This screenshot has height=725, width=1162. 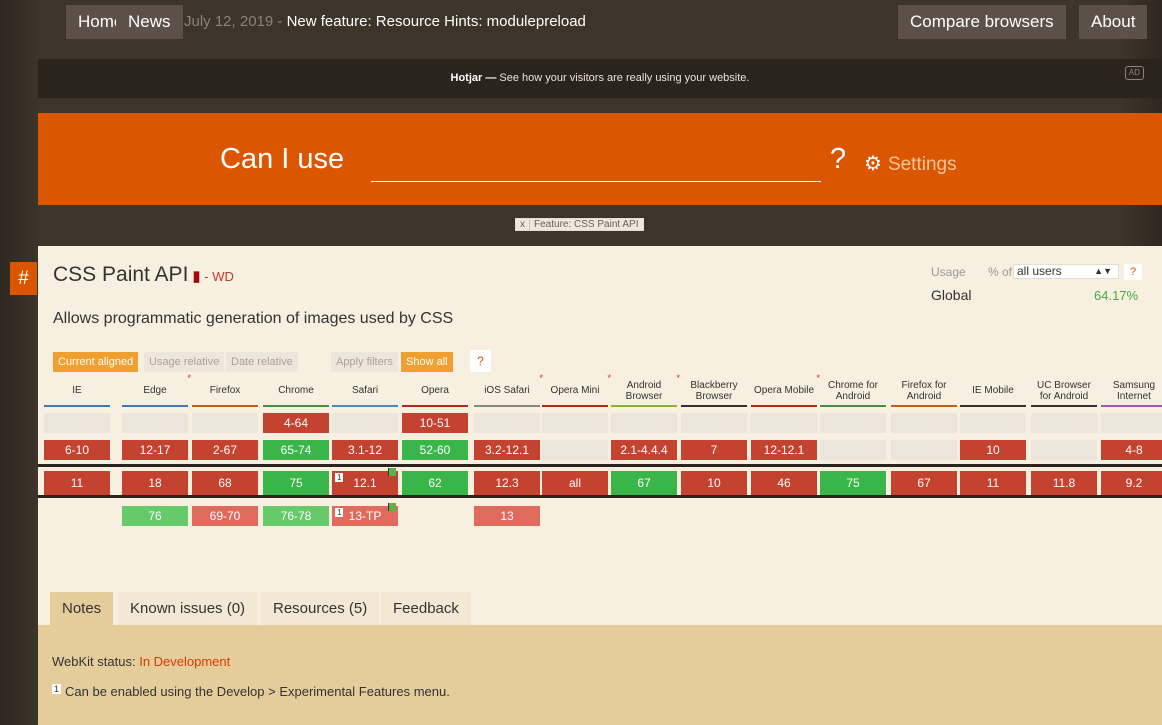 I want to click on toolbar-help-button: ?, so click(x=480, y=361).